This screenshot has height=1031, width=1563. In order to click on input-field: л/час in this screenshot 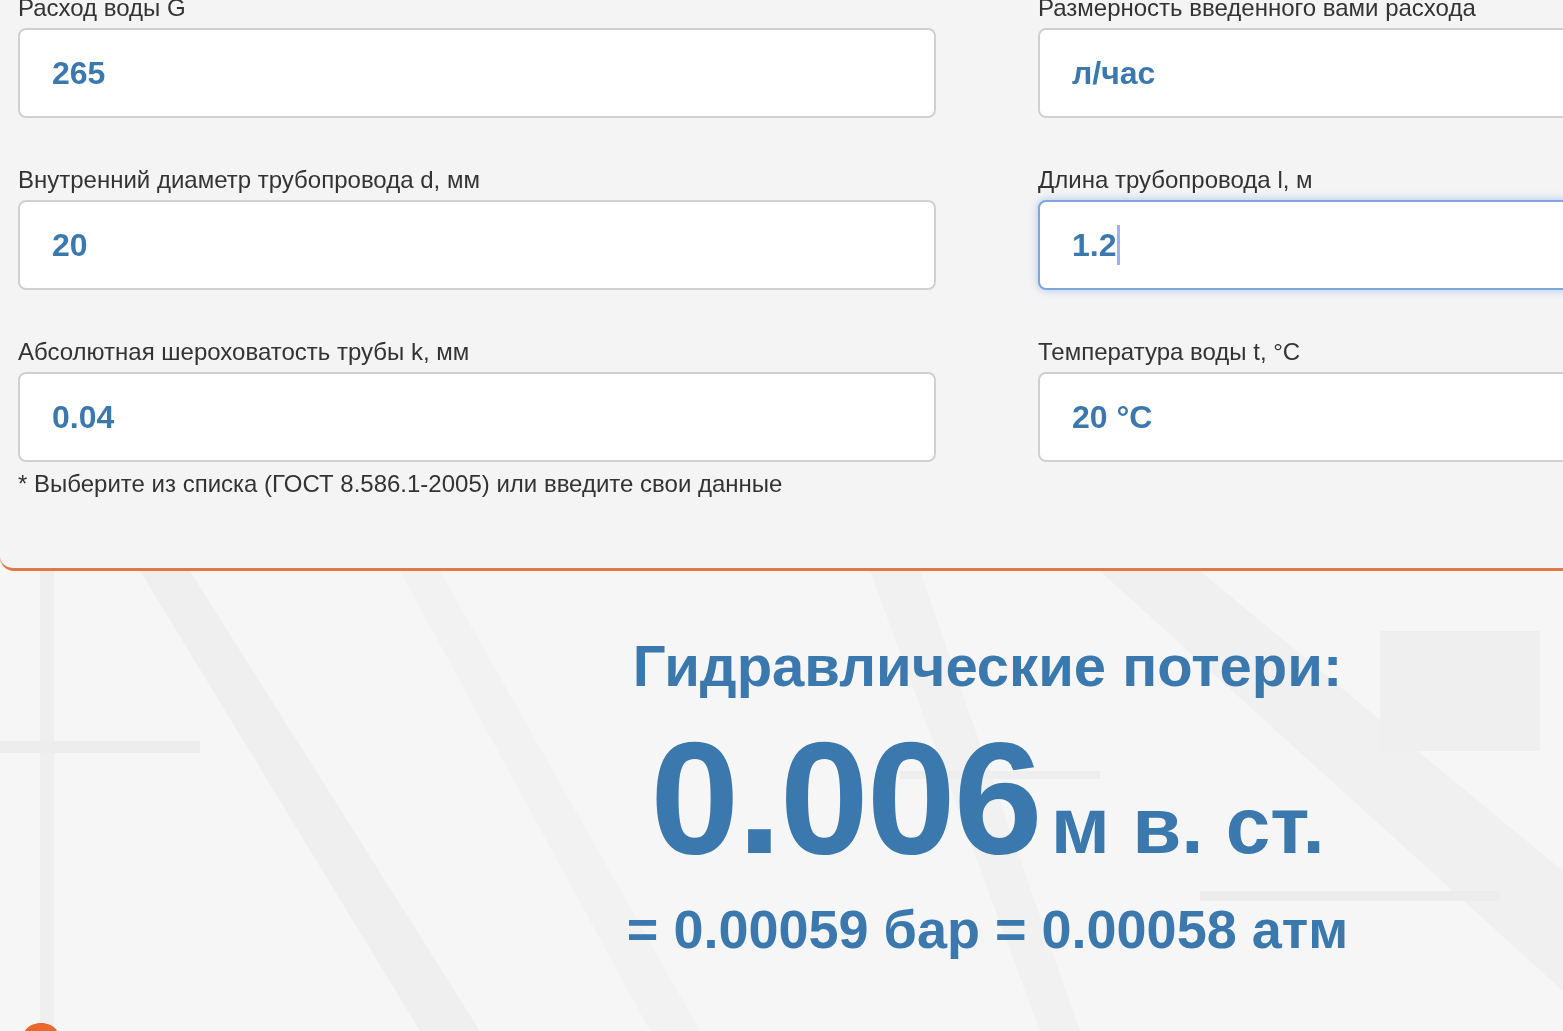, I will do `click(1300, 73)`.